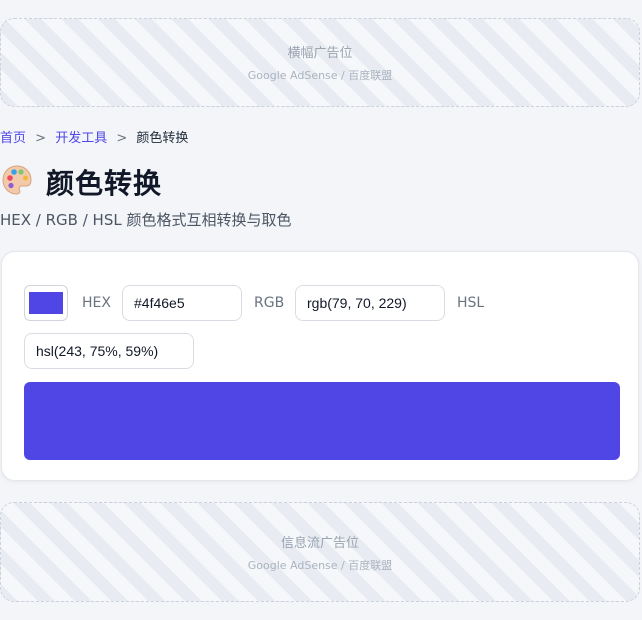  Describe the element at coordinates (104, 183) in the screenshot. I see `page-title: 颜色转换` at that location.